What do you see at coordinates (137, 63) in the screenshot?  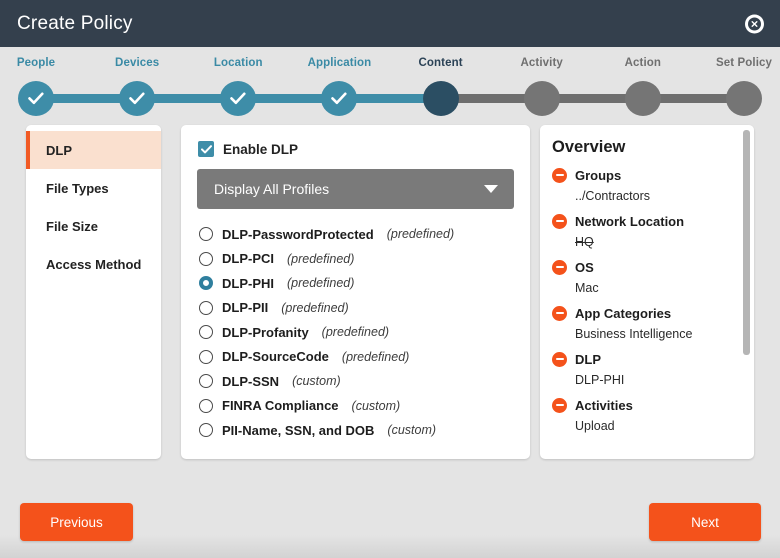 I see `step-label: Devices` at bounding box center [137, 63].